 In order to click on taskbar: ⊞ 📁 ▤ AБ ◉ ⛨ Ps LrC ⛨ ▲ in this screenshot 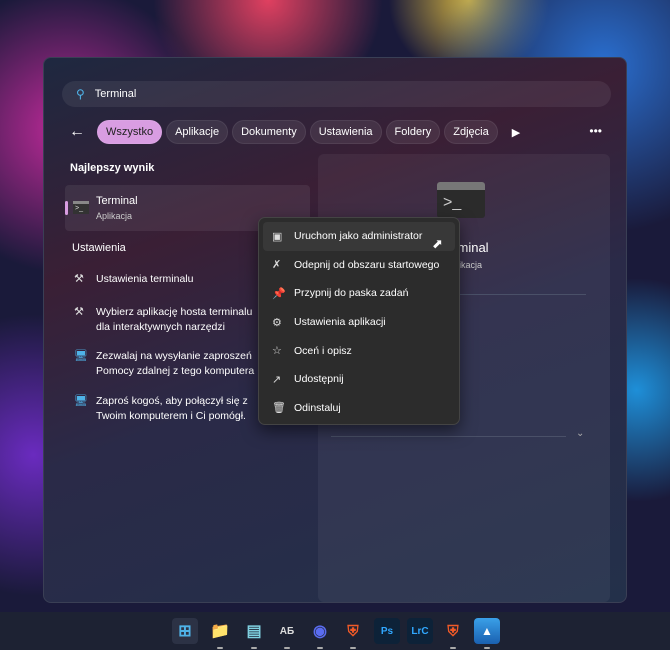, I will do `click(335, 631)`.